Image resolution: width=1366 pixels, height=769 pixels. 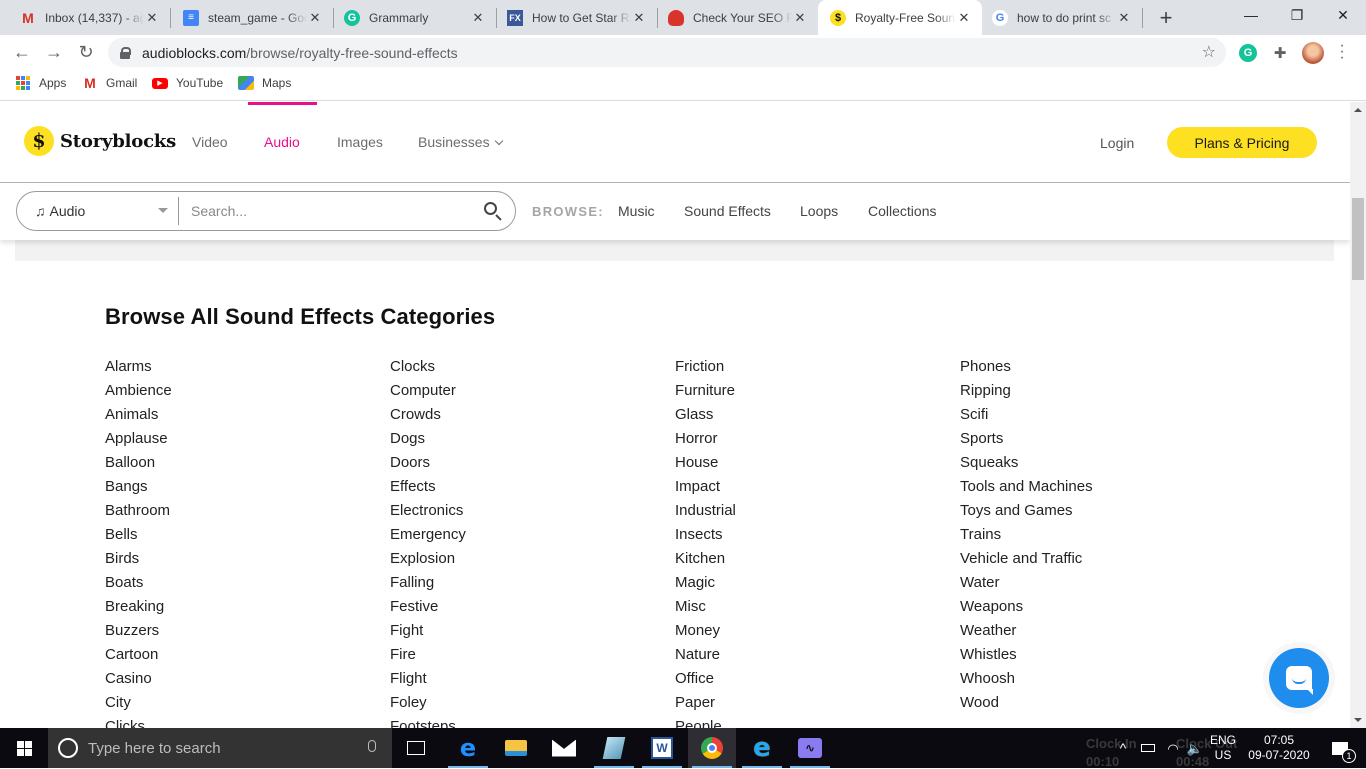 I want to click on category-link: Falling, so click(x=520, y=584).